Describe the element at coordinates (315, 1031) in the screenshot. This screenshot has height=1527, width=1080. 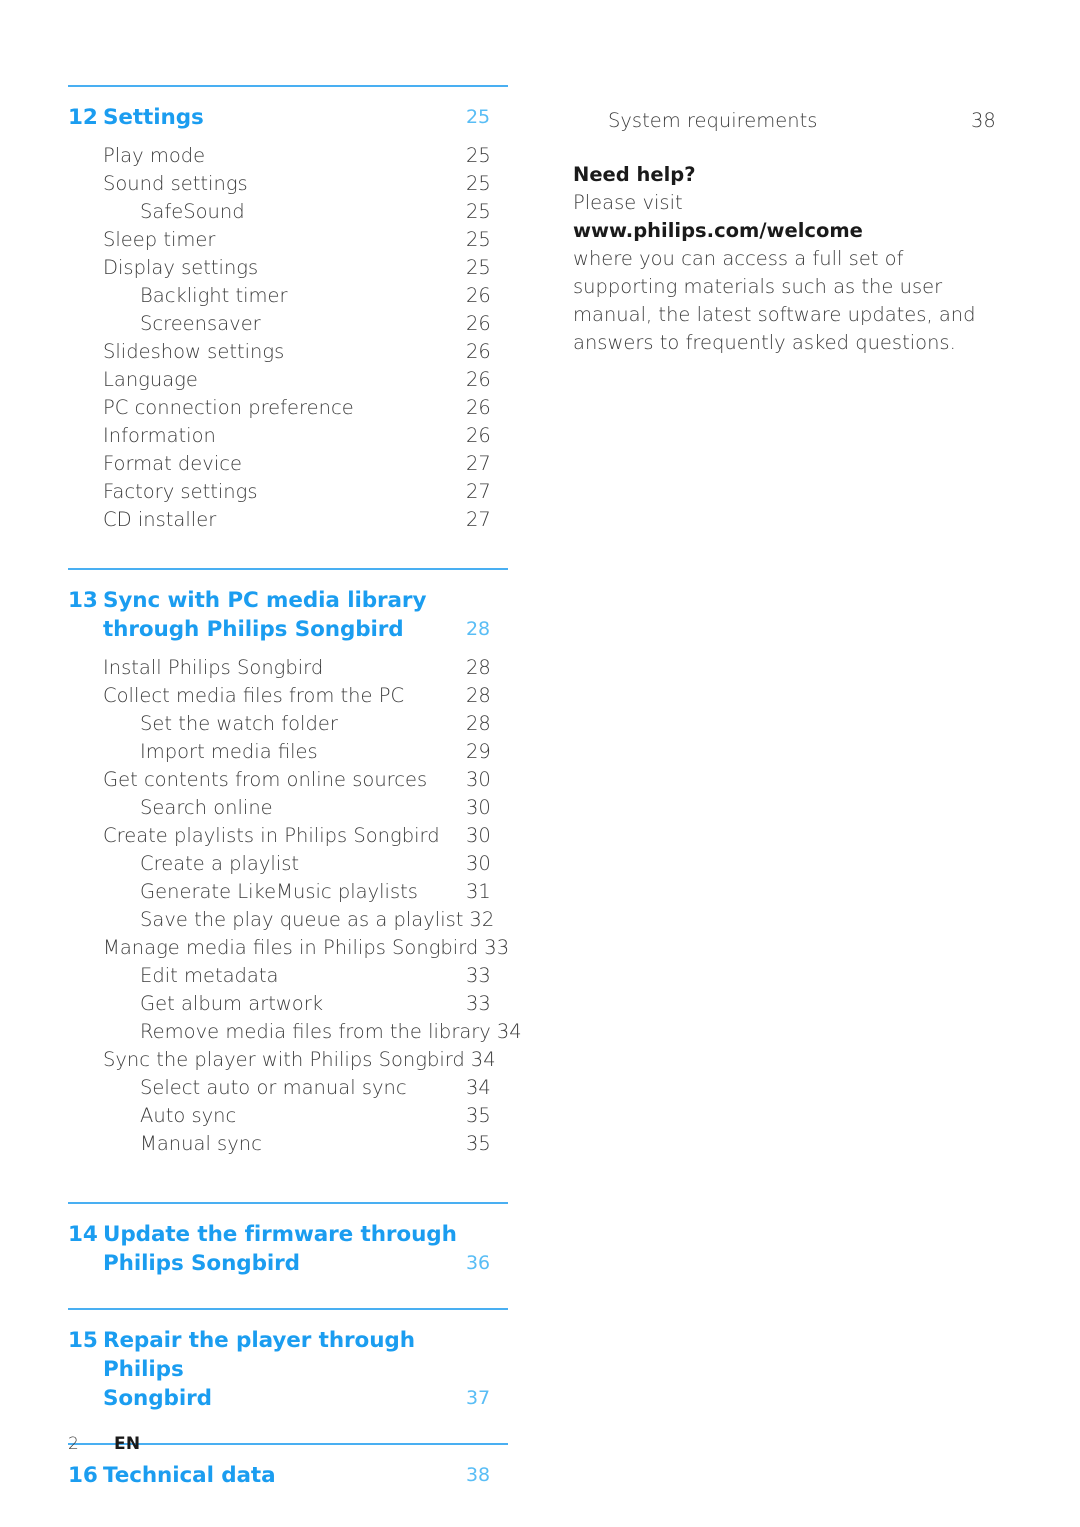
I see `entry-label: Remove media files from the library` at that location.